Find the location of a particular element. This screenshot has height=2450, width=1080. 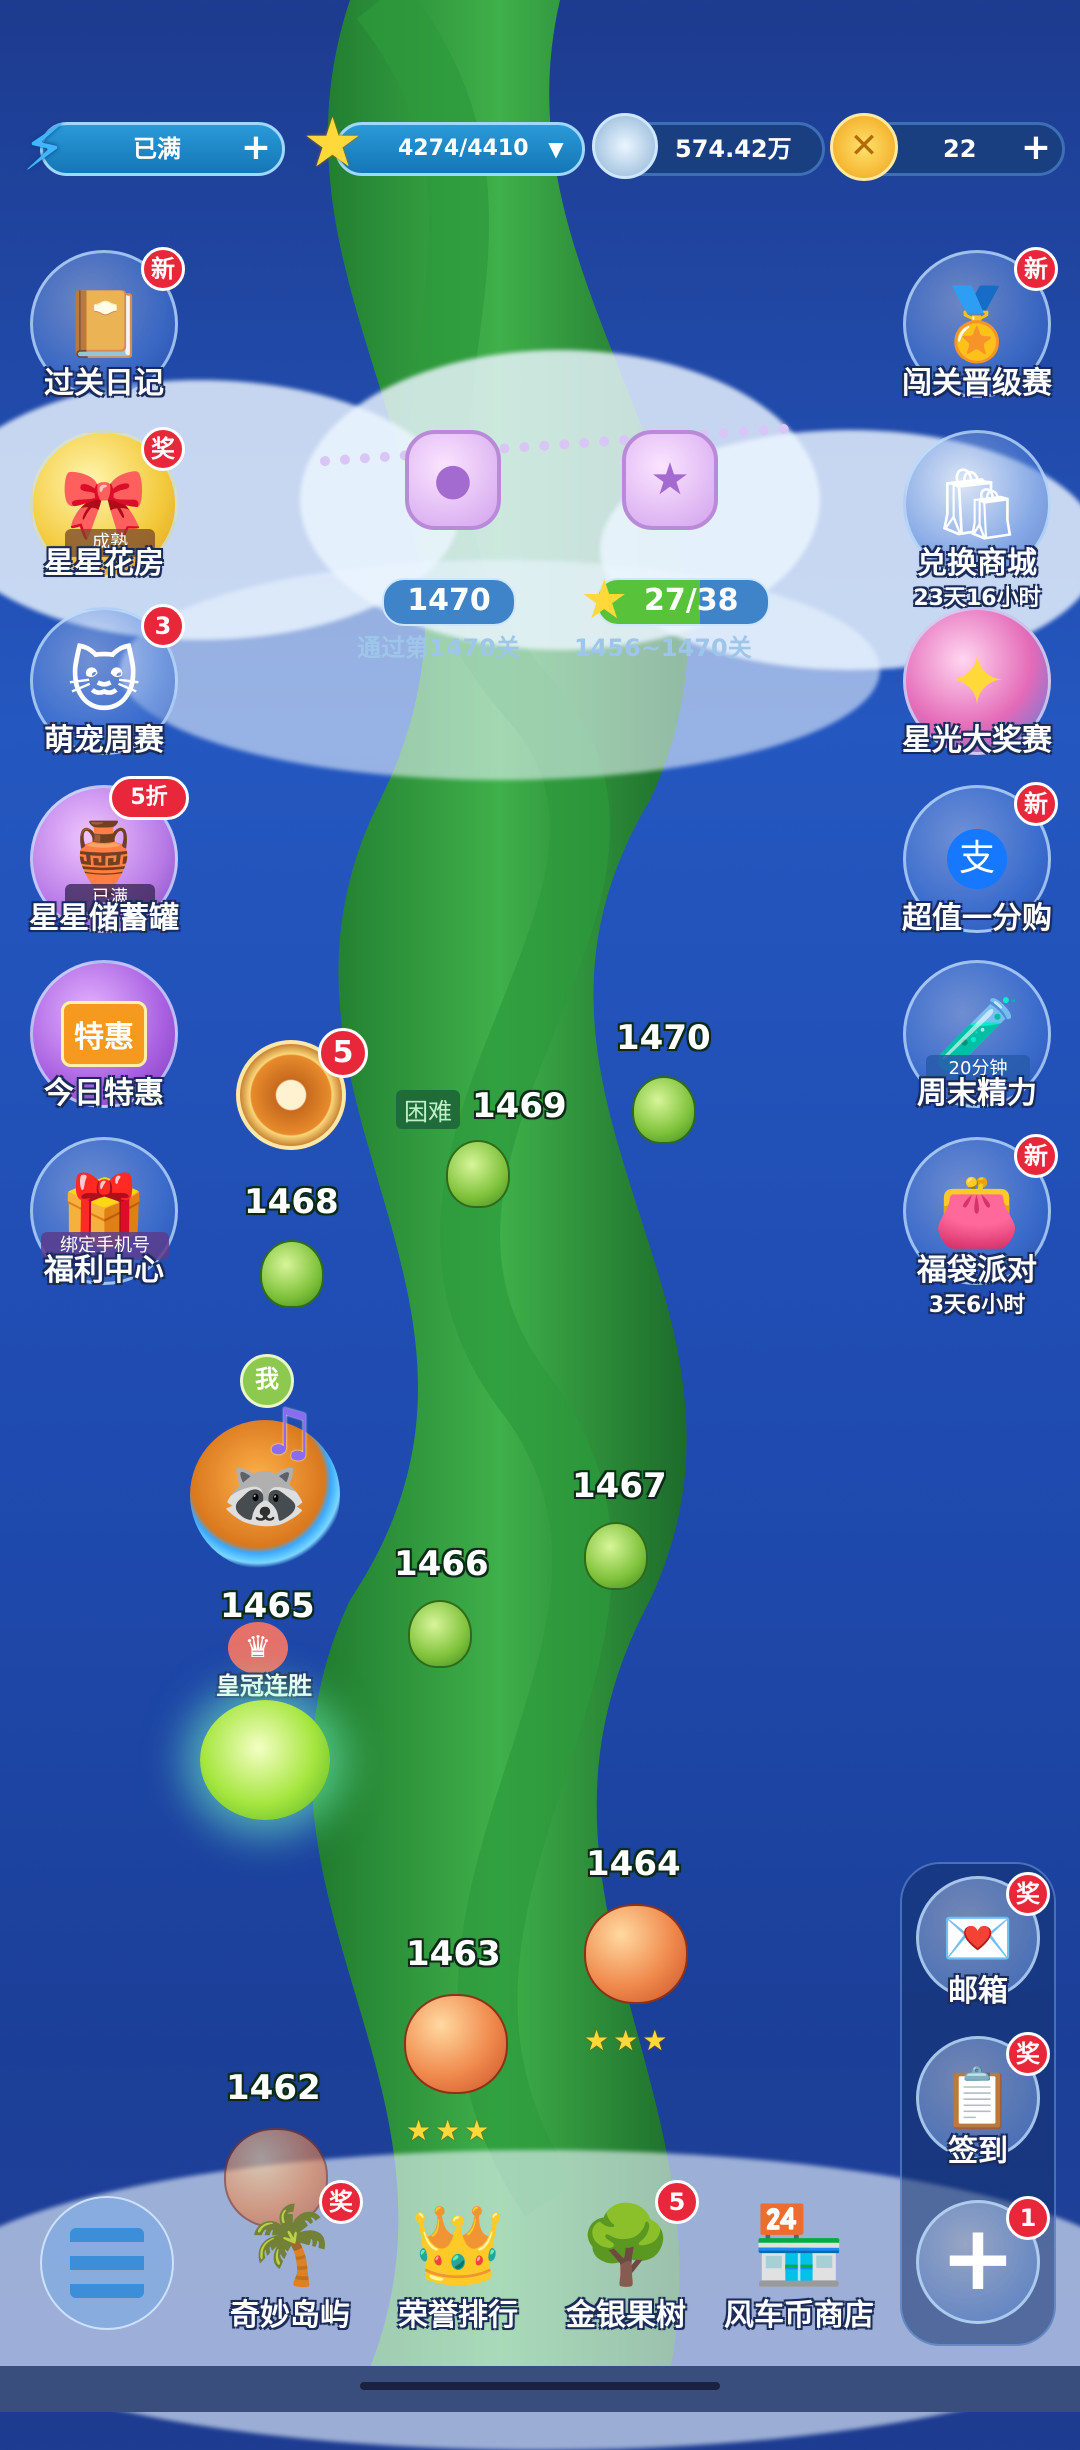

gate-stars-range: 1456~1470关 is located at coordinates (663, 648).